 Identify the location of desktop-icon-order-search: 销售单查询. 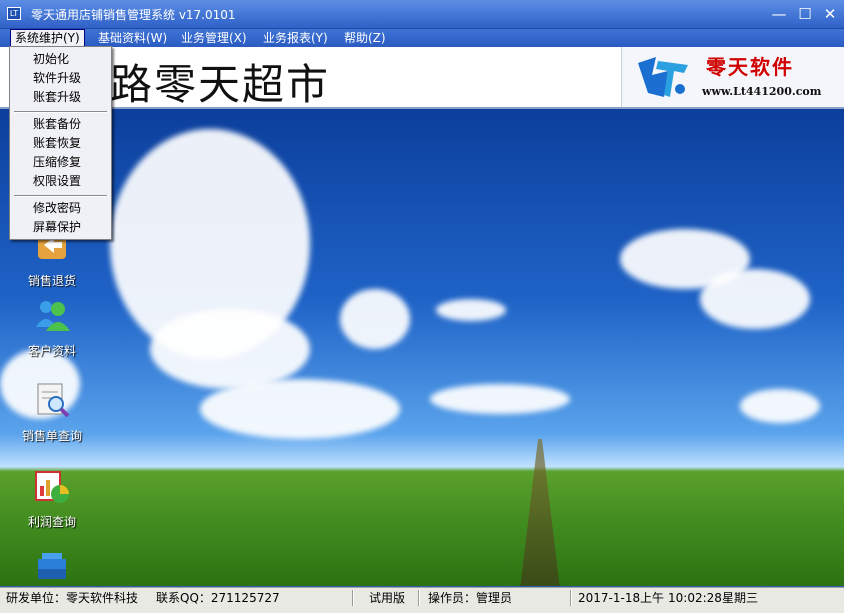
(52, 412).